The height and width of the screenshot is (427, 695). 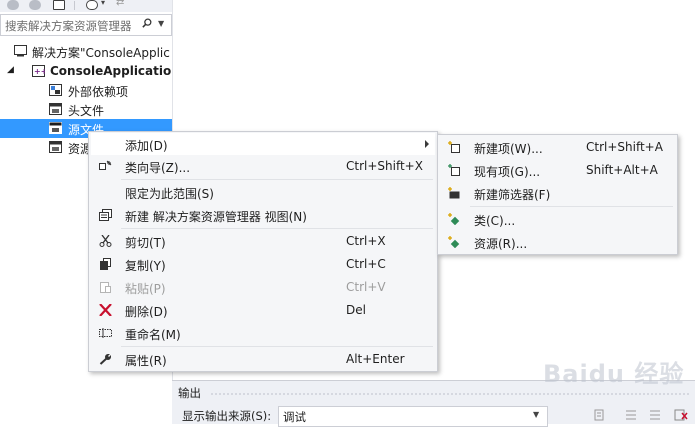 I want to click on menu-item-label: 属性(R), so click(x=146, y=361).